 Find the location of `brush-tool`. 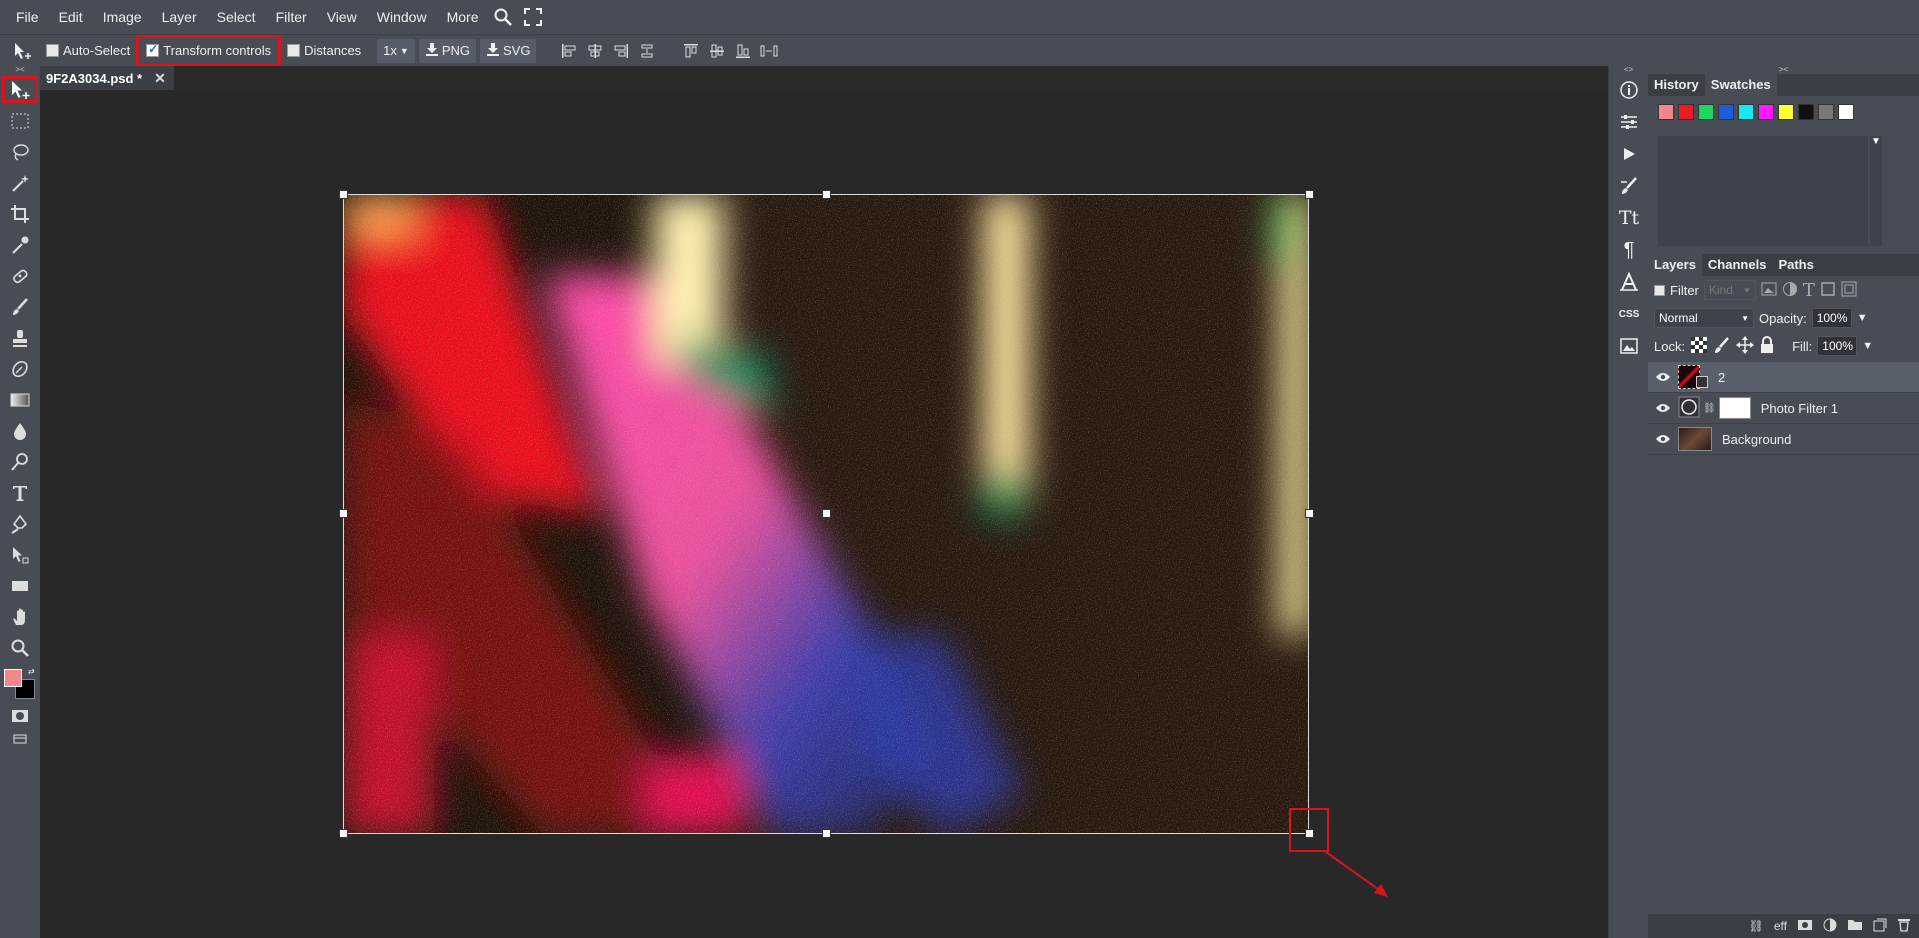

brush-tool is located at coordinates (20, 306).